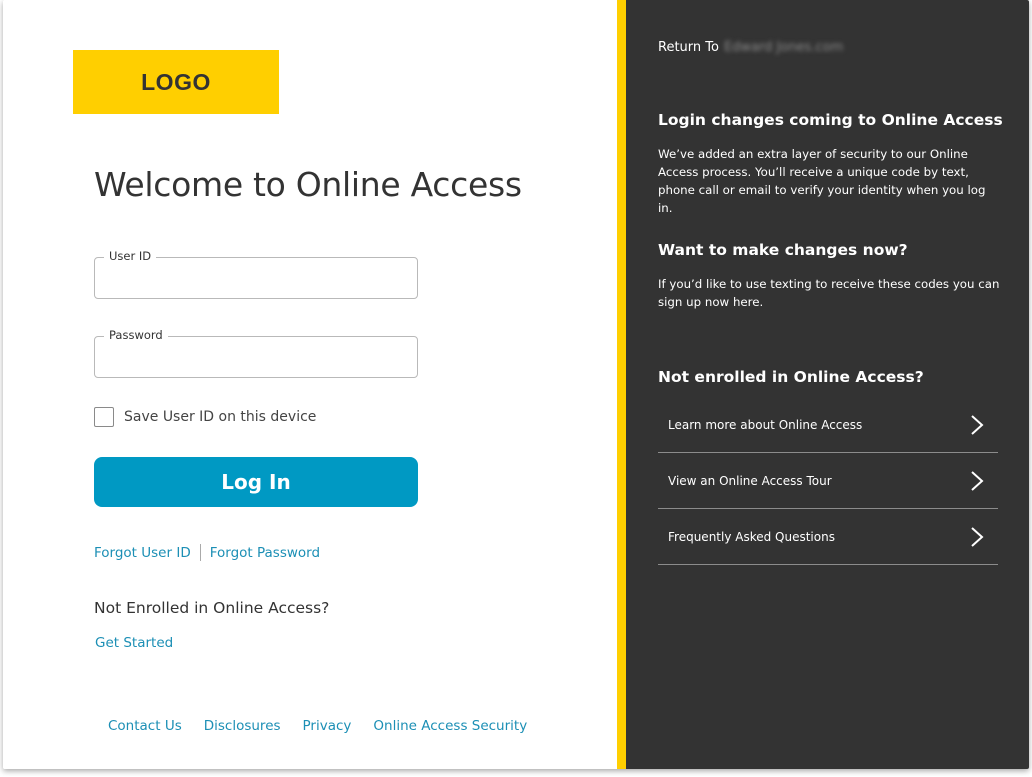 Image resolution: width=1032 pixels, height=777 pixels. I want to click on menu-item-faq: Frequently Asked Questions, so click(828, 537).